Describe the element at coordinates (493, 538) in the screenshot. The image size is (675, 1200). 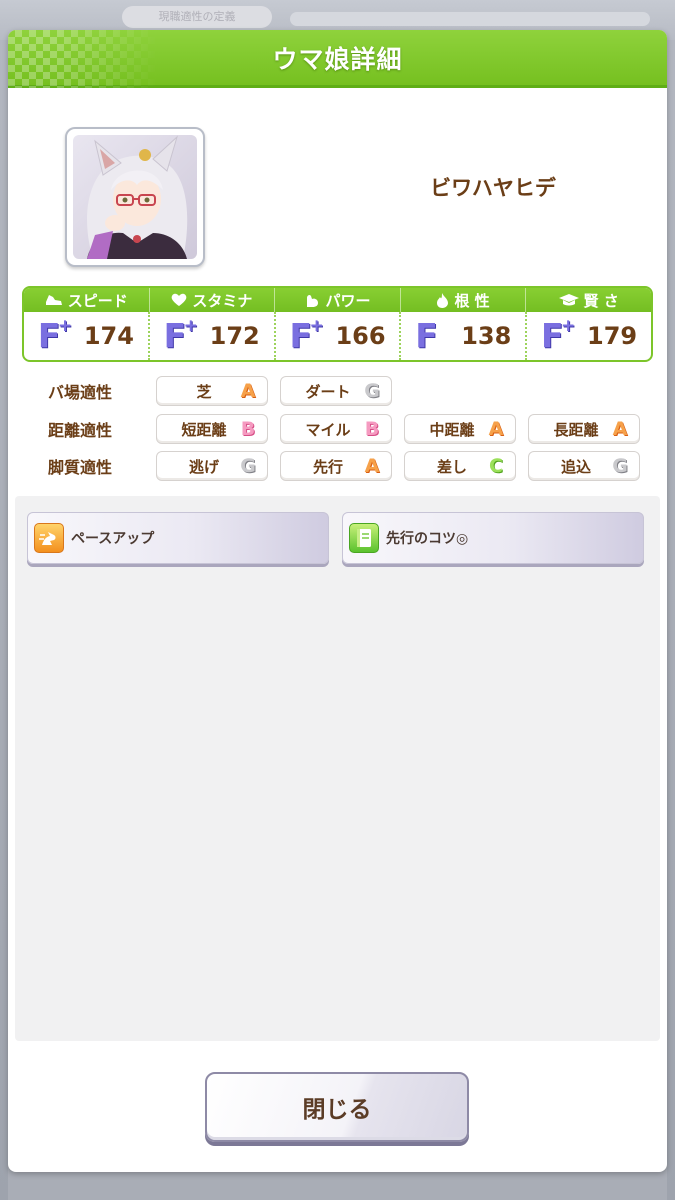
I see `skill-card-leader-tips: 先行のコツ◎` at that location.